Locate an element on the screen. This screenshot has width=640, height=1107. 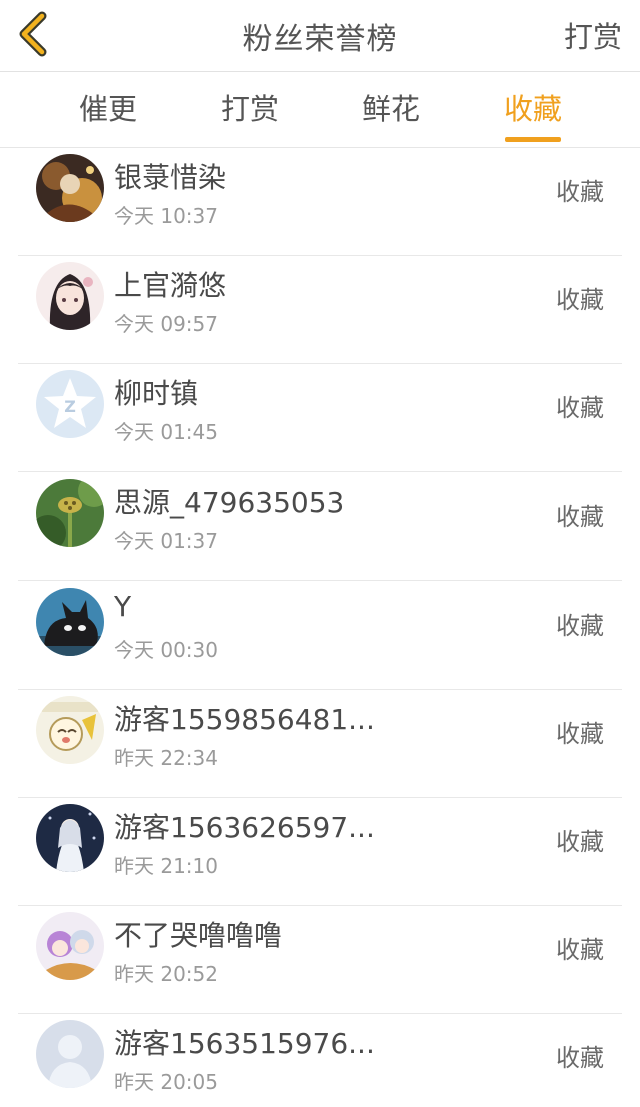
fan-name: 银菉惜染 is located at coordinates (170, 177).